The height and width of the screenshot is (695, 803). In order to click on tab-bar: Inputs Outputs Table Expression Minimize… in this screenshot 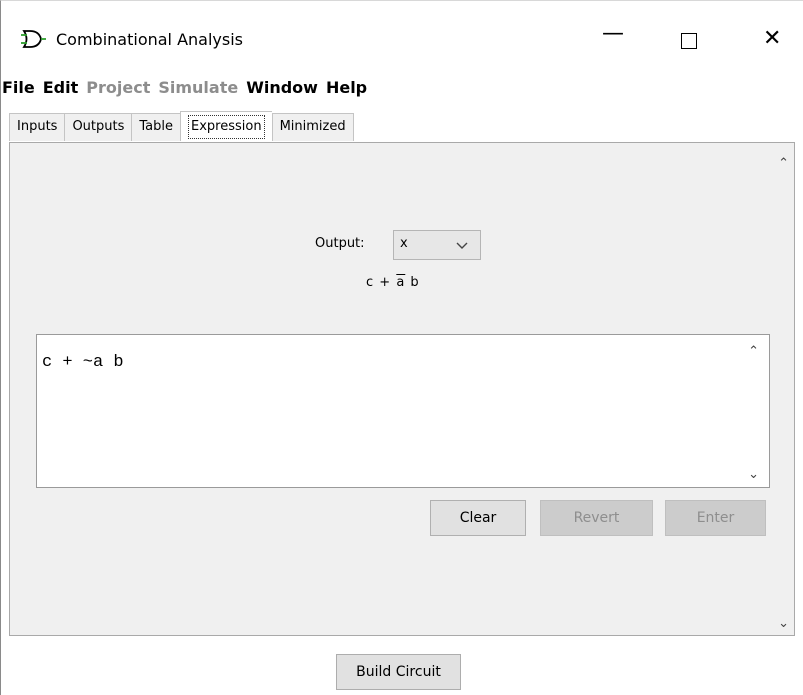, I will do `click(181, 127)`.